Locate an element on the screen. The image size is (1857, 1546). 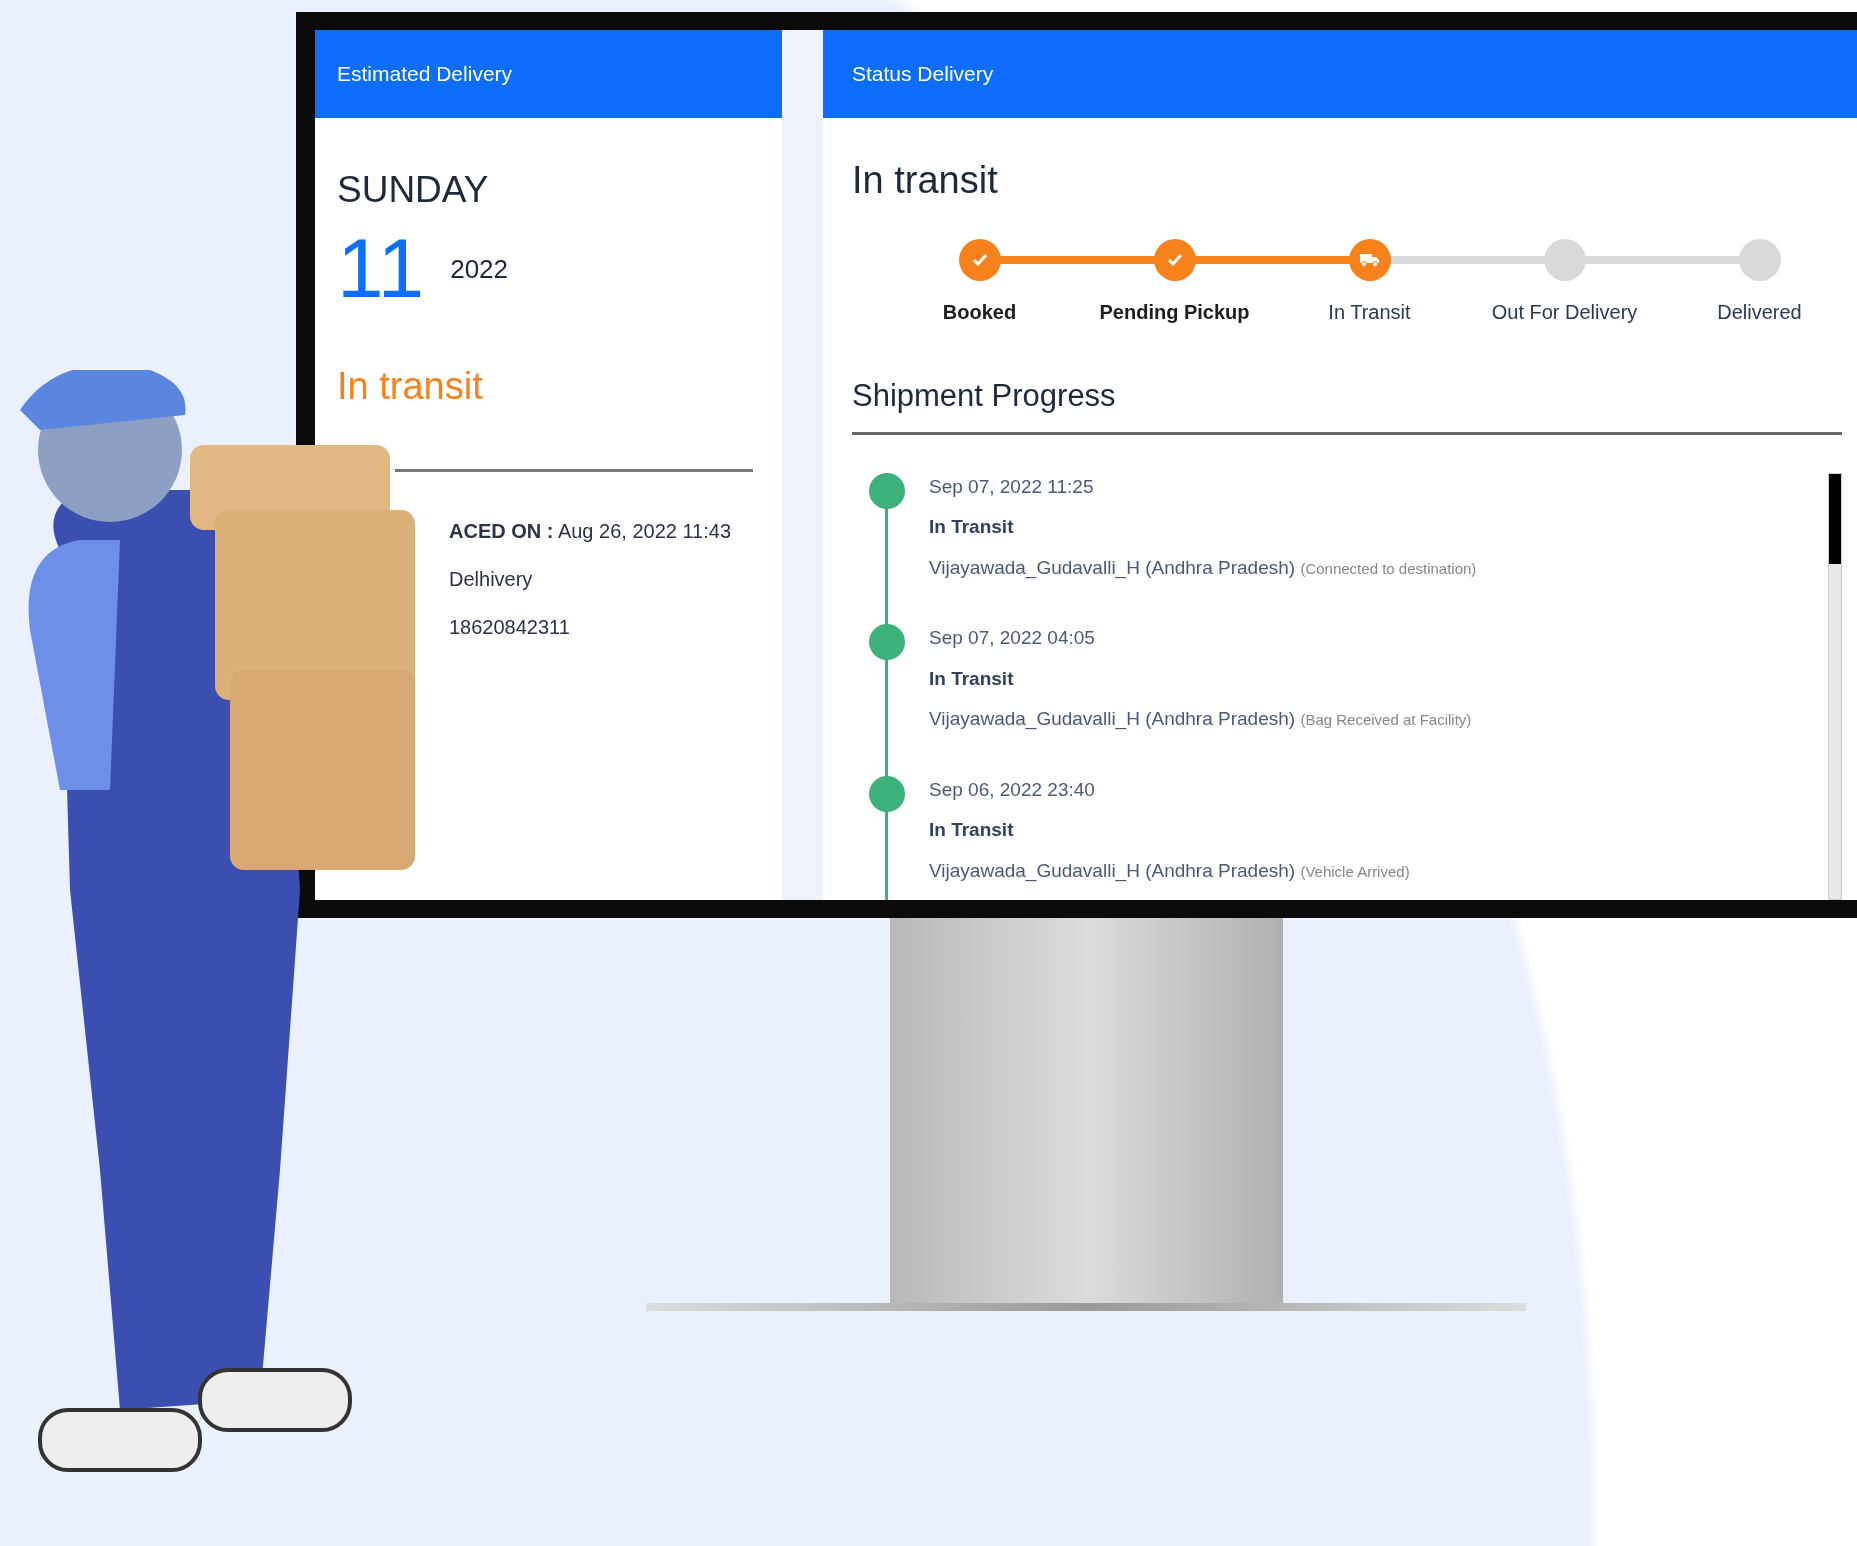
card-header: Status Delivery is located at coordinates (1340, 74).